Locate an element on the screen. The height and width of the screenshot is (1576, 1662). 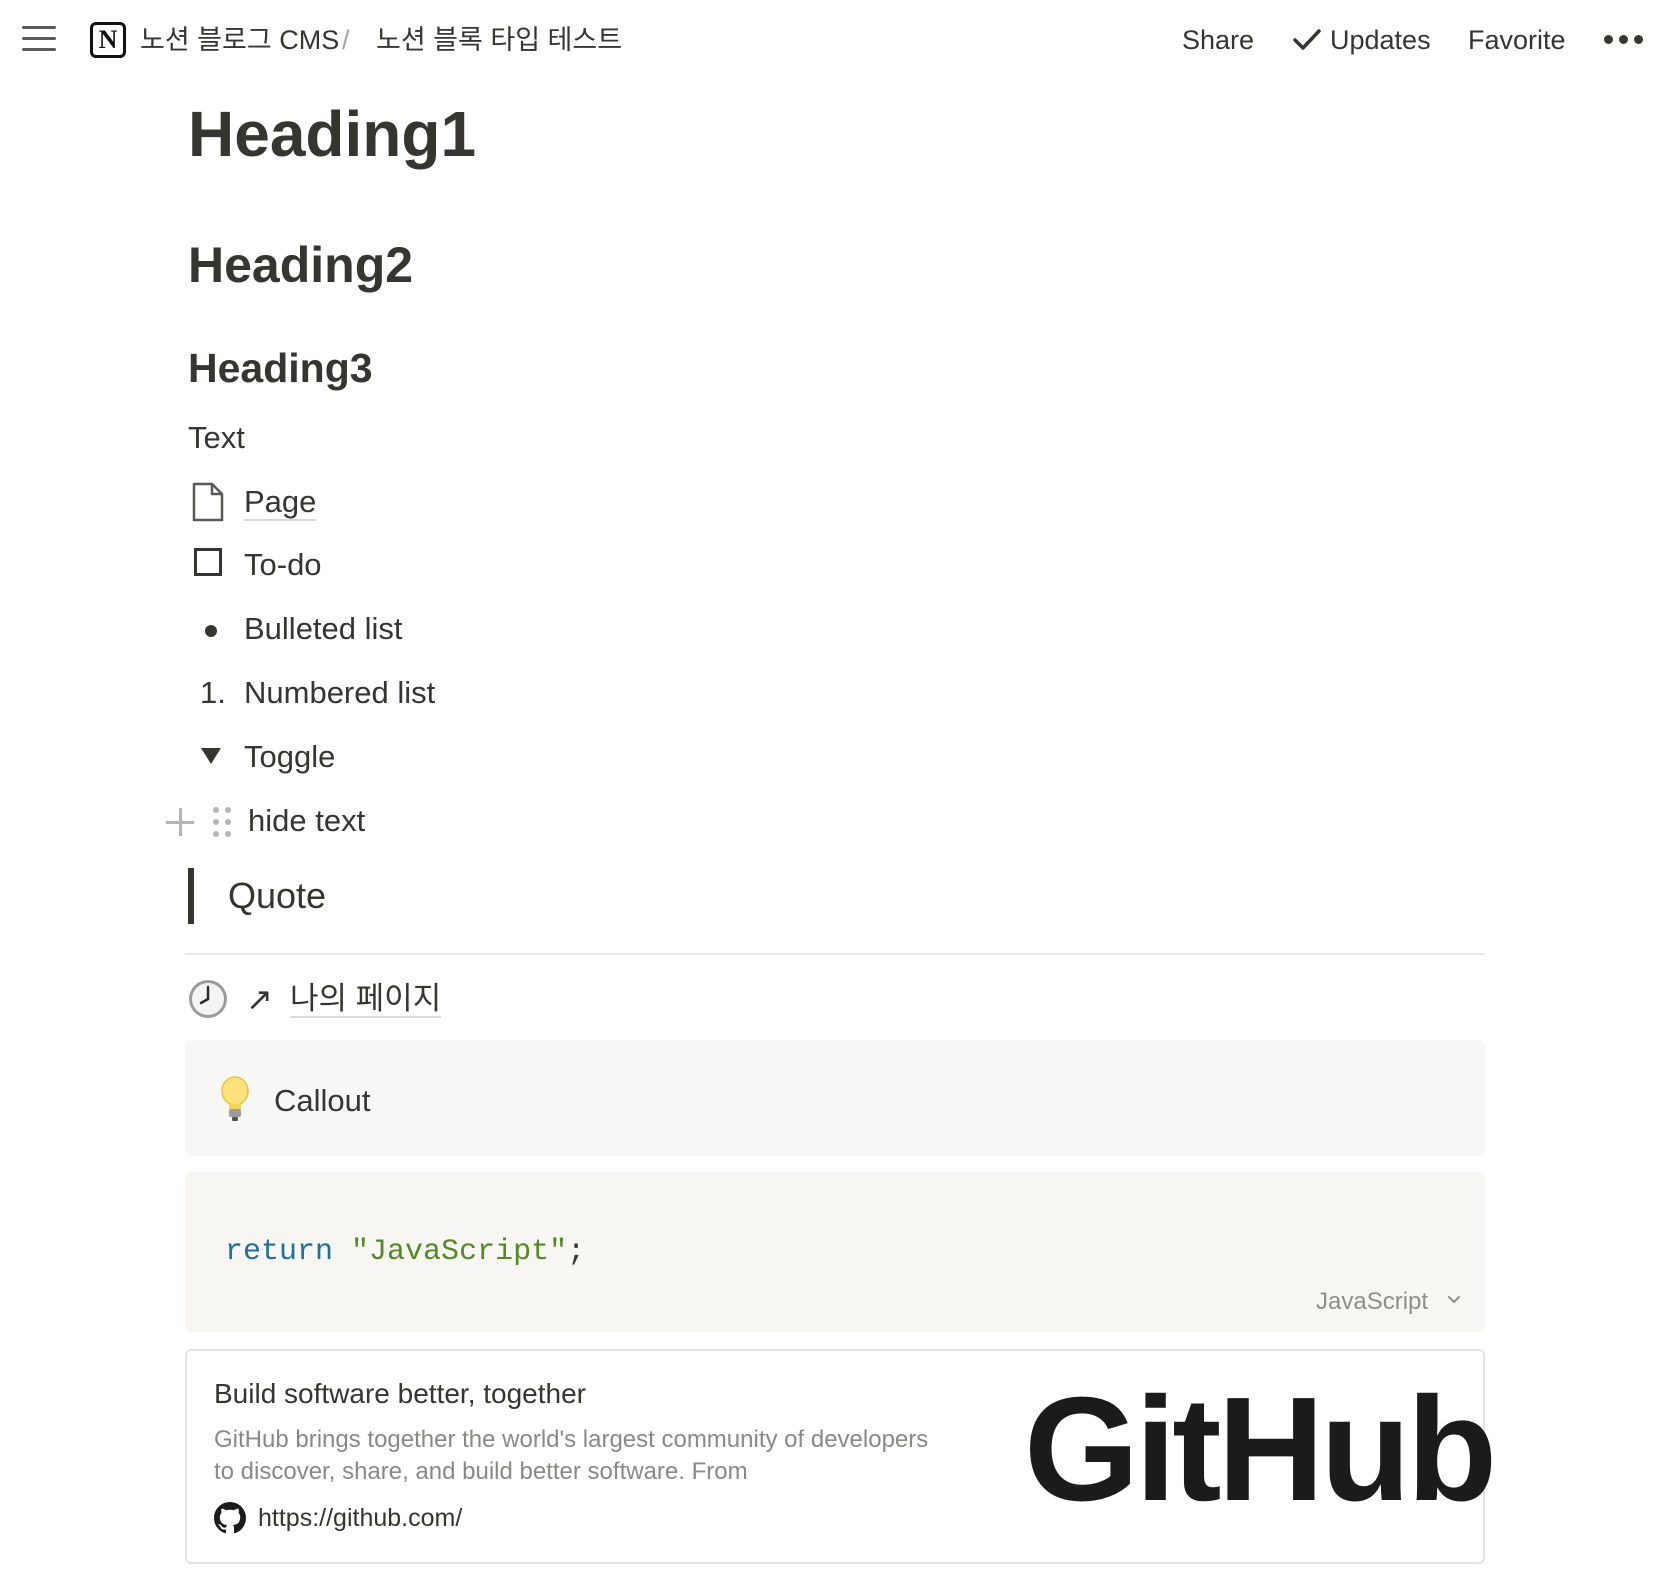
code-keyword: return is located at coordinates (279, 1252).